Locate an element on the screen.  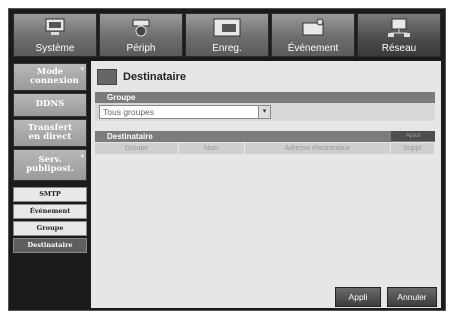
sidebar-subitem-smtp: SMTP is located at coordinates (50, 194).